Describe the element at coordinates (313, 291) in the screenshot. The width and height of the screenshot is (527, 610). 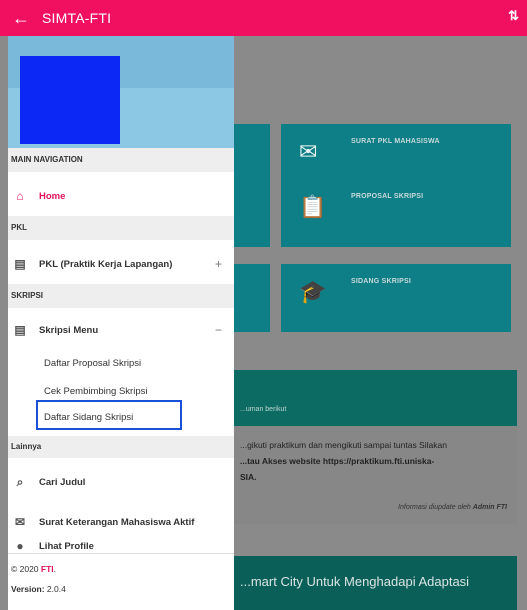
I see `graduation-cap-icon: 🎓` at that location.